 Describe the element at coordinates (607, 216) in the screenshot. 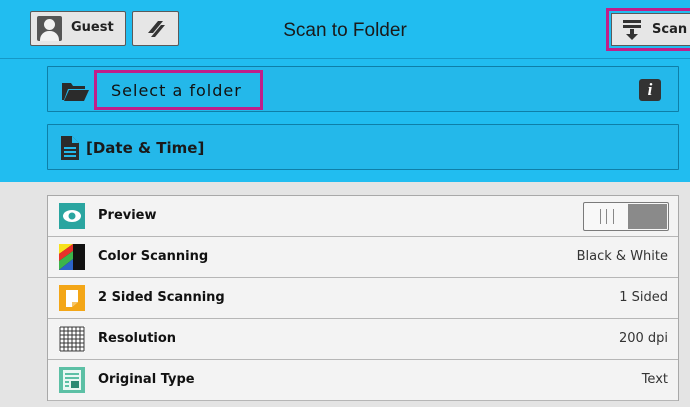

I see `toggle-knob` at that location.